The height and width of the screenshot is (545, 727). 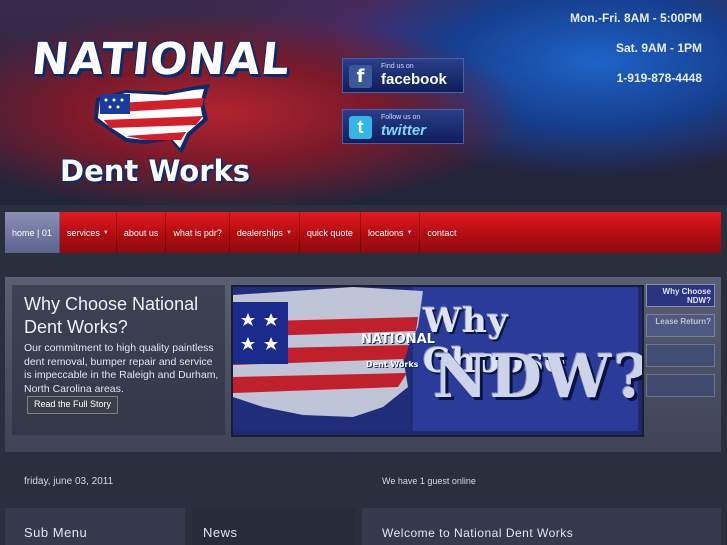 I want to click on nav-item-services: services ▼, so click(x=88, y=232).